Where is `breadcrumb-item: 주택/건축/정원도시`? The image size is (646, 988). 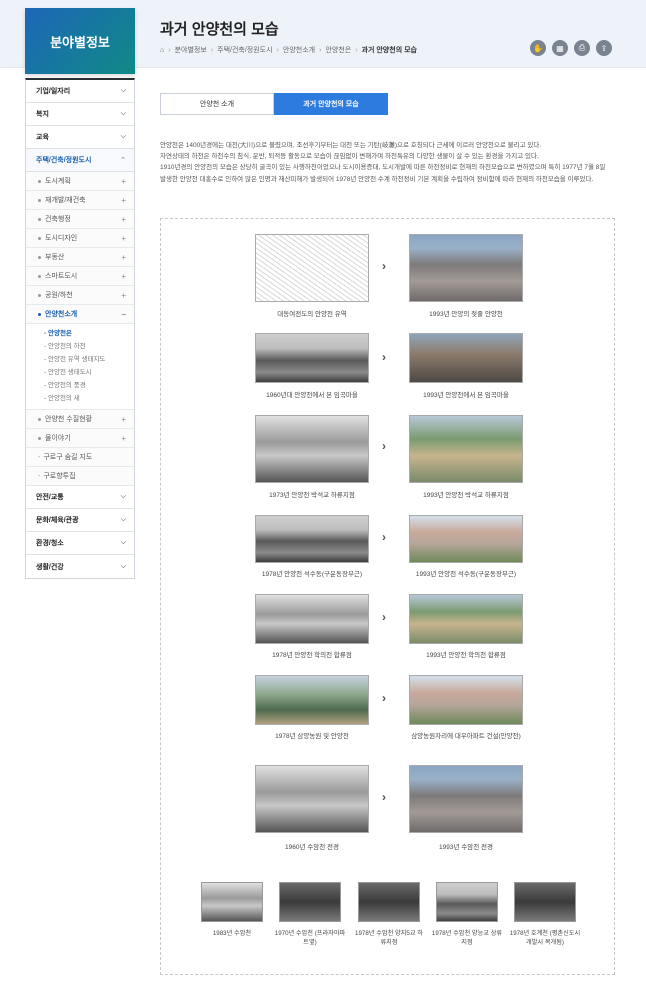
breadcrumb-item: 주택/건축/정원도시 is located at coordinates (244, 50).